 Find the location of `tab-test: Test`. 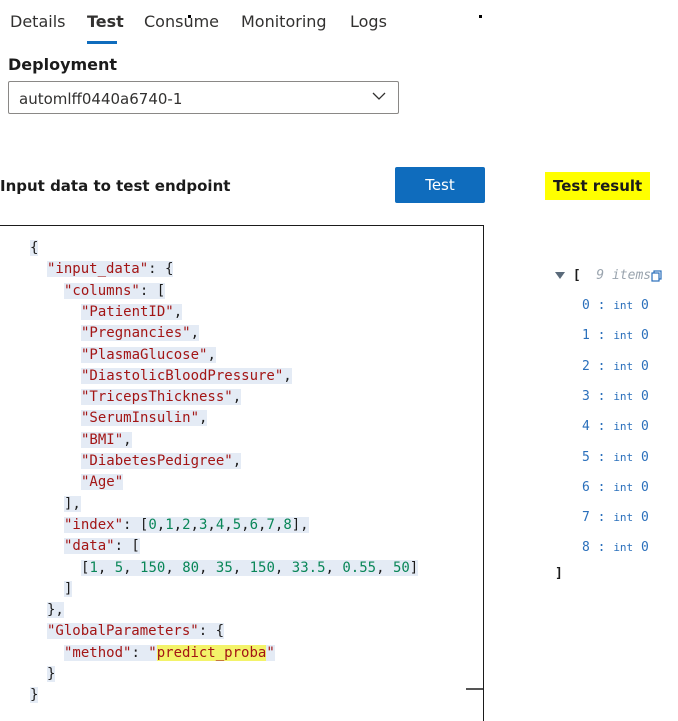

tab-test: Test is located at coordinates (105, 21).